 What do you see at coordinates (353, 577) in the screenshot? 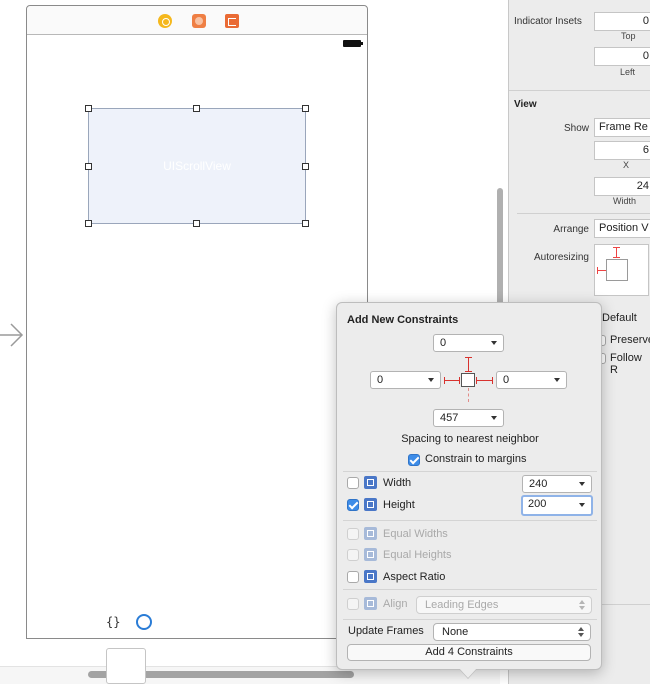
I see `aspect-ratio-checkbox` at bounding box center [353, 577].